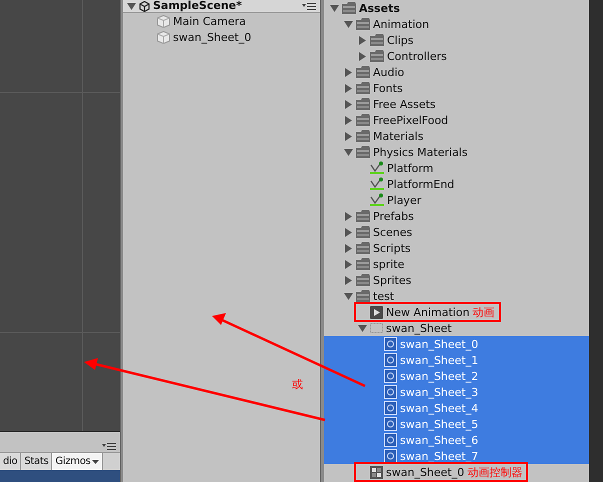  I want to click on hierarchy-item: Main Camera, so click(221, 21).